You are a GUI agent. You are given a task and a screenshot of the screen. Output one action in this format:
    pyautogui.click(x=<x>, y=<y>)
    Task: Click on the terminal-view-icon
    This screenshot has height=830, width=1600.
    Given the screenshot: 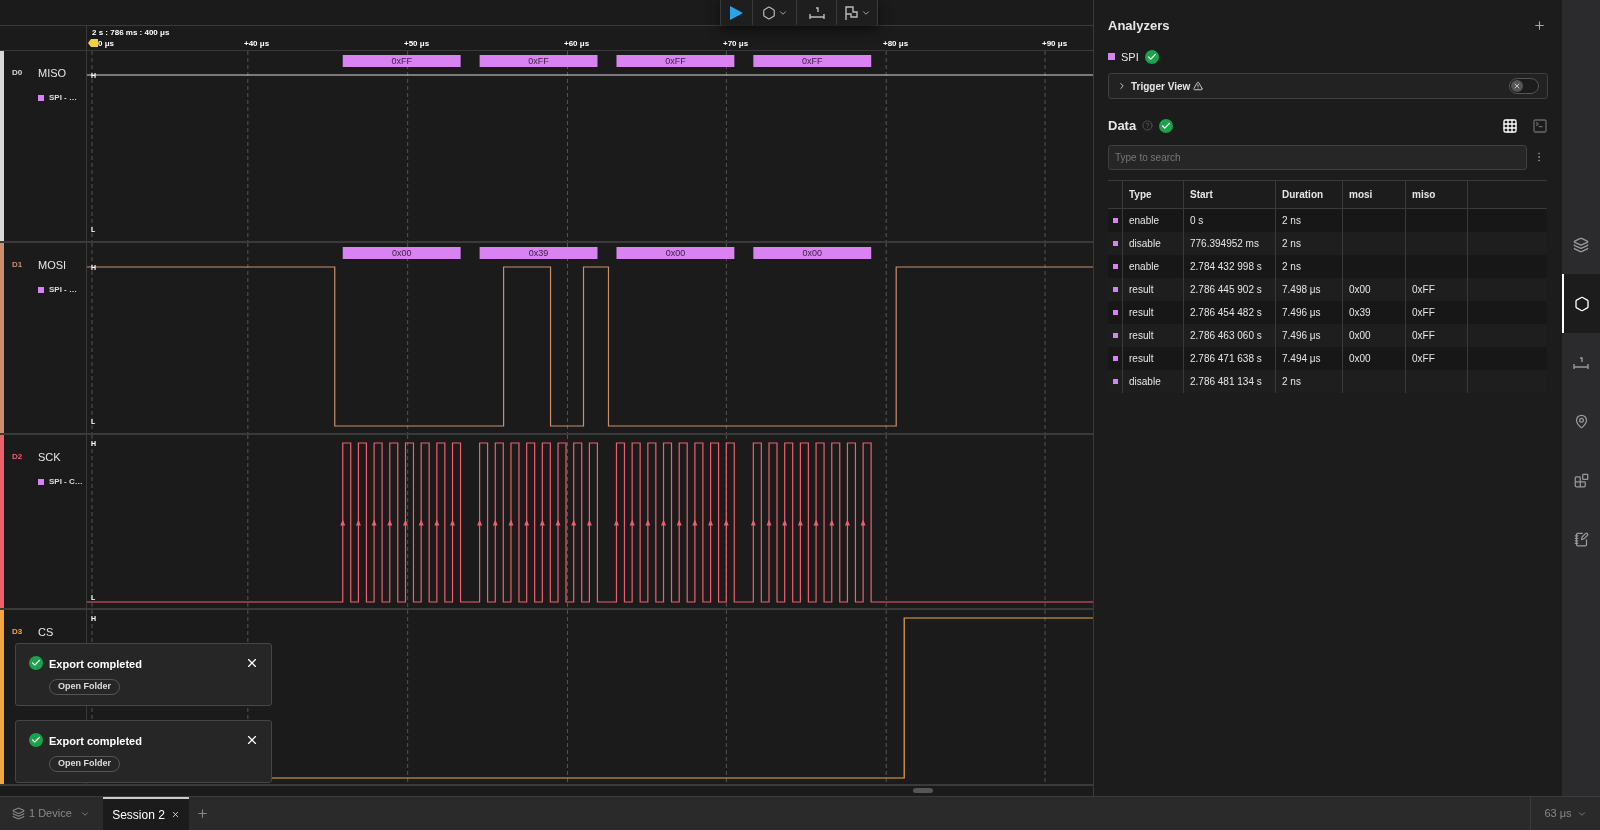 What is the action you would take?
    pyautogui.click(x=1540, y=125)
    